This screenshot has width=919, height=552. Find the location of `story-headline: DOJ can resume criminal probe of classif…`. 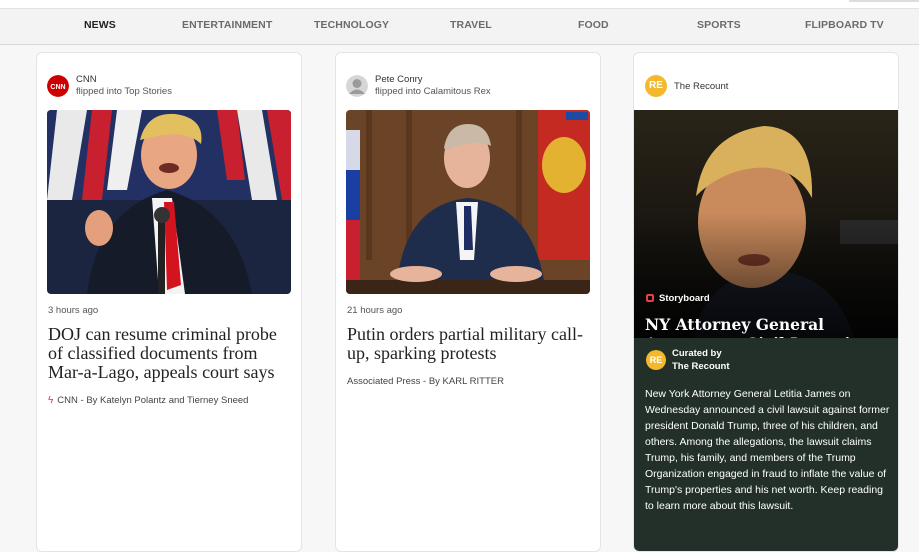

story-headline: DOJ can resume criminal probe of classif… is located at coordinates (170, 353).